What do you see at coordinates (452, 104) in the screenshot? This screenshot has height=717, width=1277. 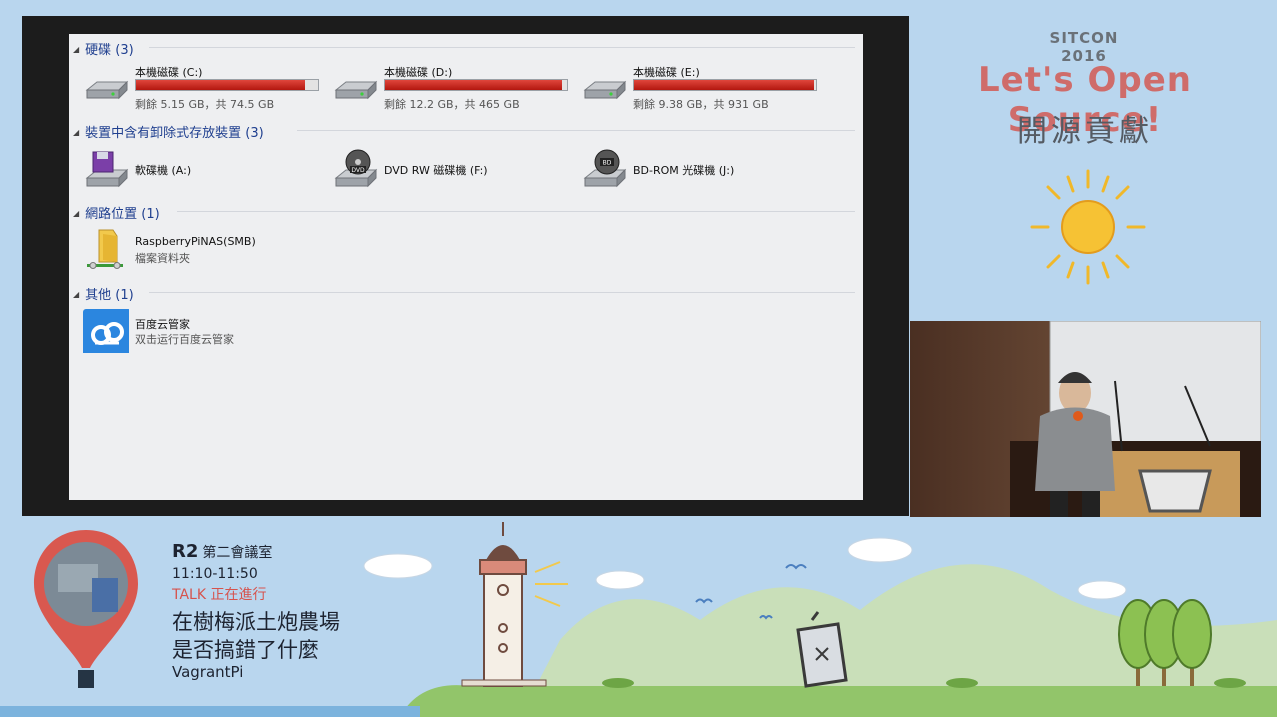 I see `drive-free-space: 剩餘 12.2 GB，共 465 GB` at bounding box center [452, 104].